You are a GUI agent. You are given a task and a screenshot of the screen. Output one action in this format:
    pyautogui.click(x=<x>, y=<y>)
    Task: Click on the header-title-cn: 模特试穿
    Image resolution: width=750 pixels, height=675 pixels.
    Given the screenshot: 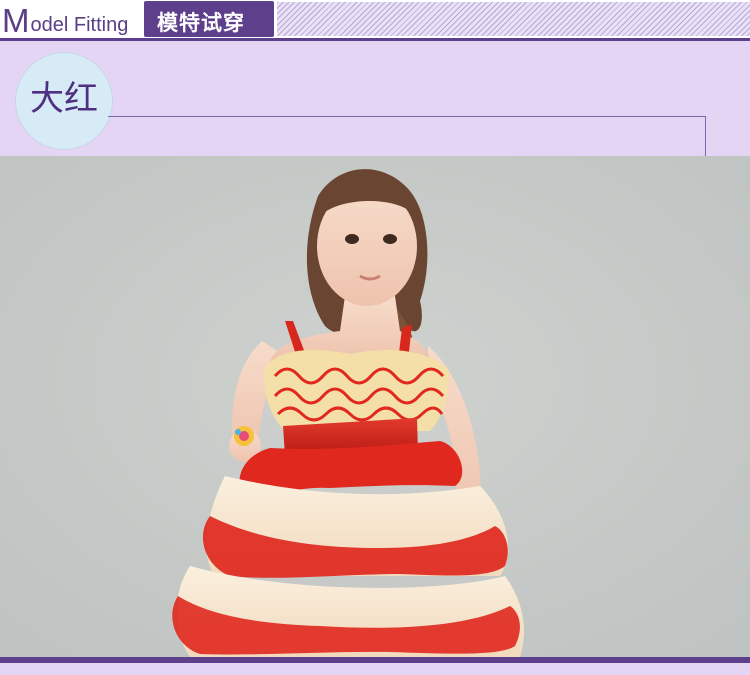 What is the action you would take?
    pyautogui.click(x=201, y=23)
    